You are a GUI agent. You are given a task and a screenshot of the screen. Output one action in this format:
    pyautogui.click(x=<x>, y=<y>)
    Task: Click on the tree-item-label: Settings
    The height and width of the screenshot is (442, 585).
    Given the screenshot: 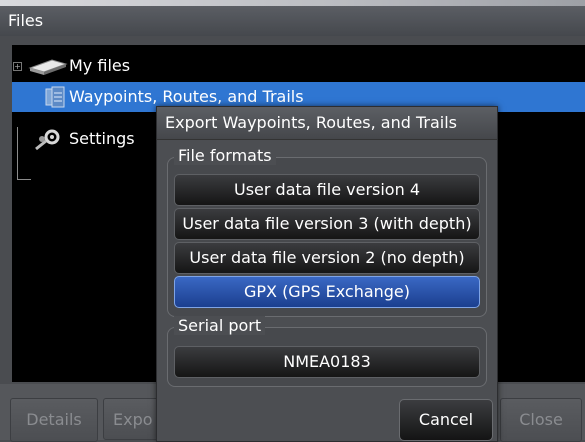 What is the action you would take?
    pyautogui.click(x=102, y=138)
    